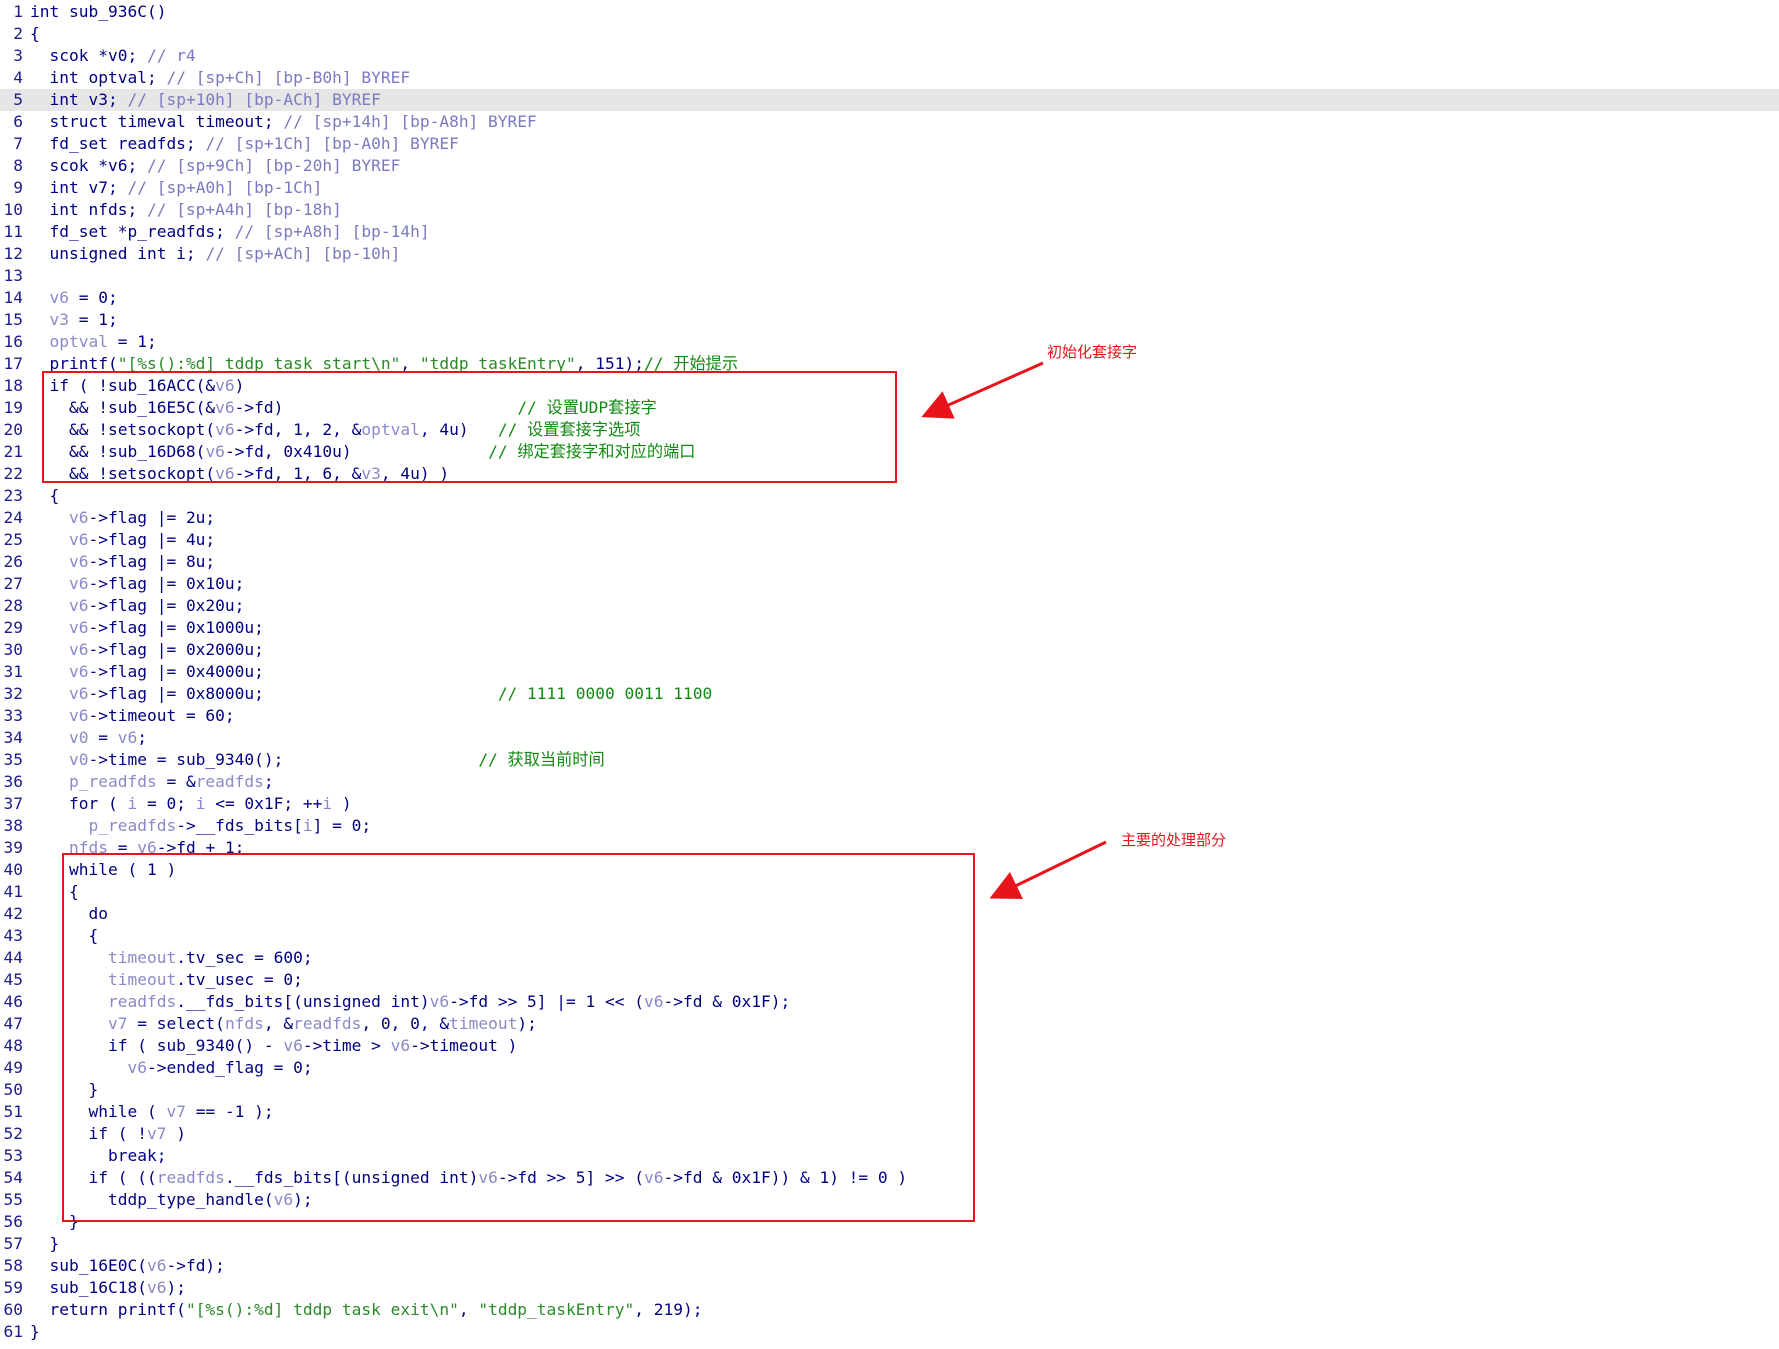  What do you see at coordinates (1092, 352) in the screenshot?
I see `annotation-init-socket: 初始化套接字` at bounding box center [1092, 352].